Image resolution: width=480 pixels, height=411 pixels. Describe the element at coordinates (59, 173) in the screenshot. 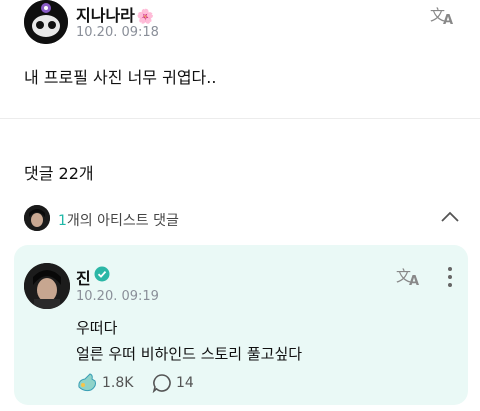

I see `comments-count: 댓글 22개` at that location.